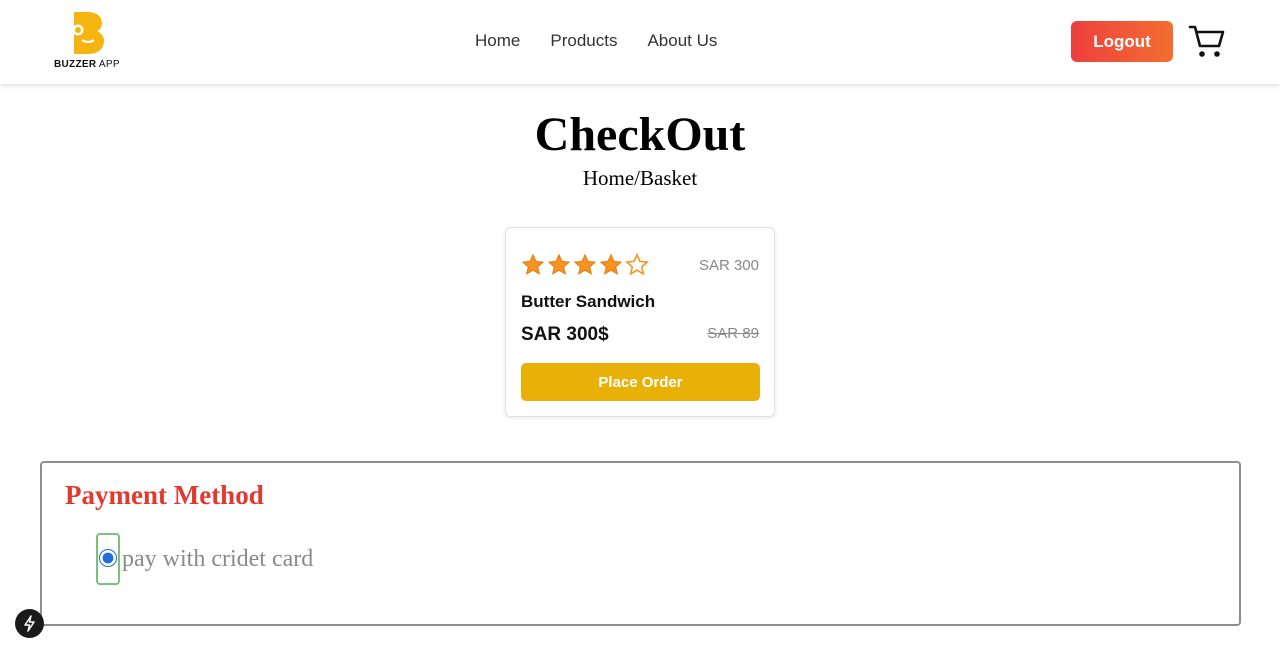 This screenshot has height=652, width=1280. I want to click on buzzer-logo-icon, so click(88, 33).